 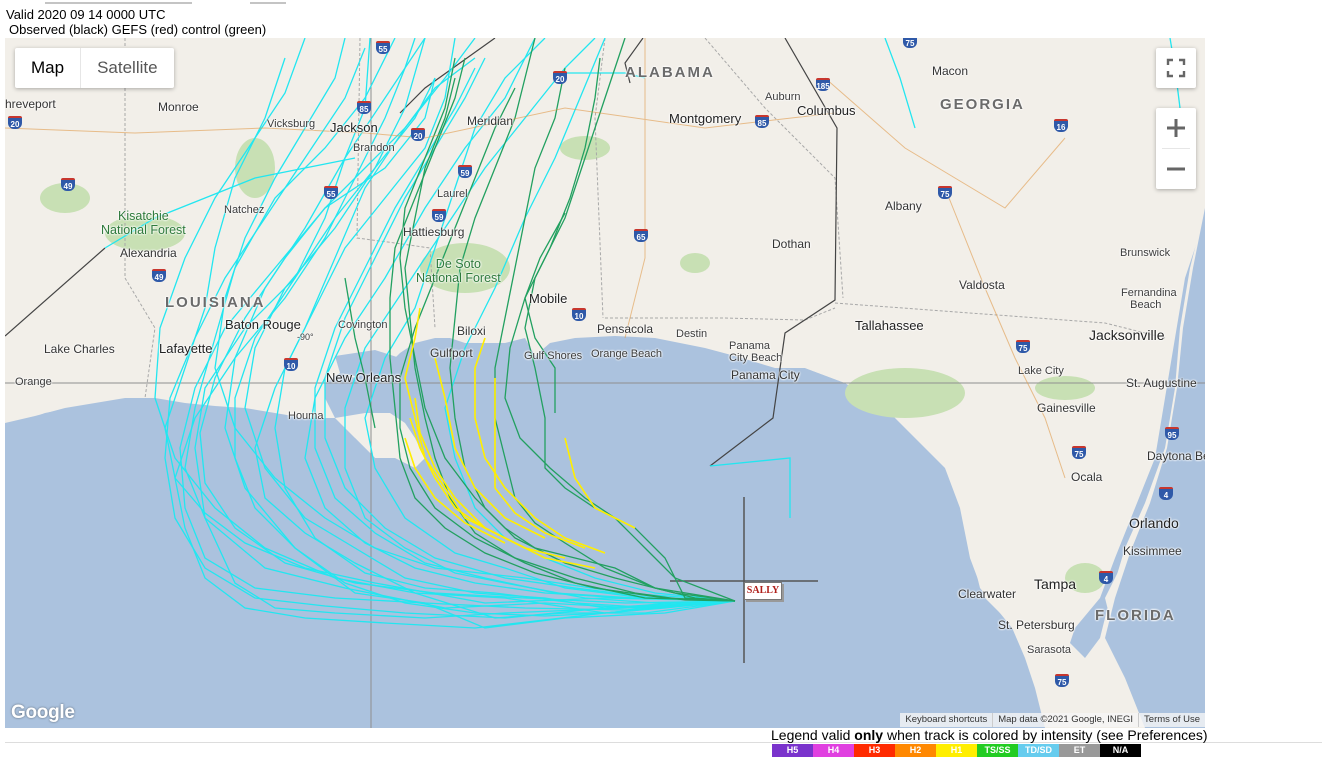 What do you see at coordinates (127, 68) in the screenshot?
I see `map-type-satellite-button: Satellite` at bounding box center [127, 68].